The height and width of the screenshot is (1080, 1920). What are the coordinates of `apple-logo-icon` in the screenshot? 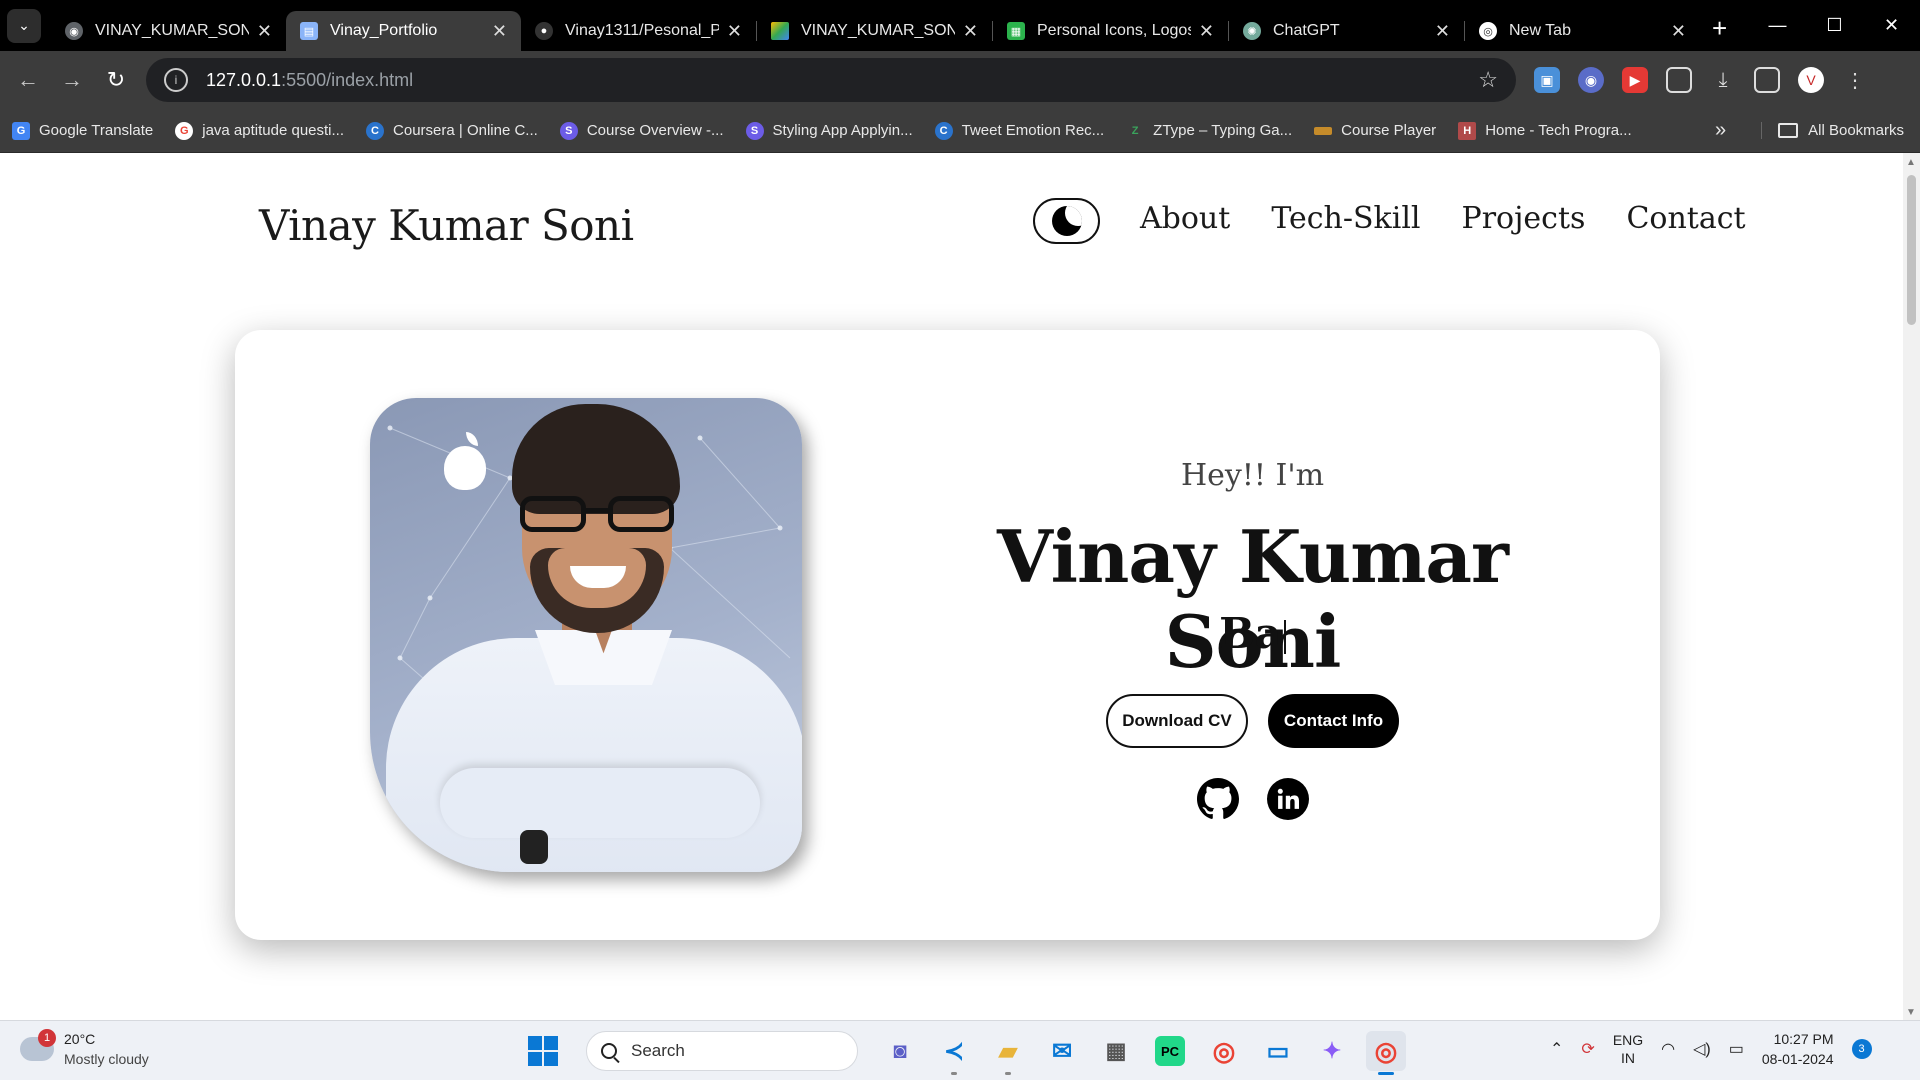 It's located at (465, 468).